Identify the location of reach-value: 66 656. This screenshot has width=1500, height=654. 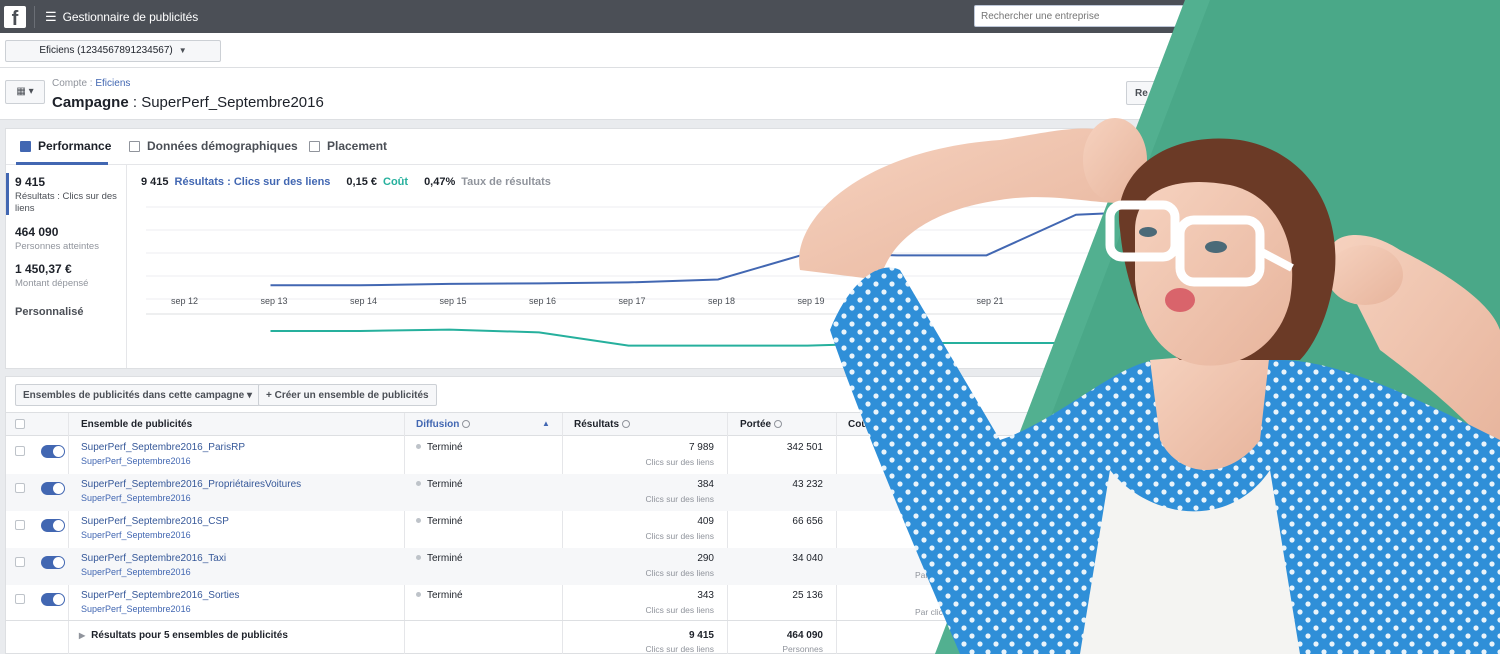
(807, 521).